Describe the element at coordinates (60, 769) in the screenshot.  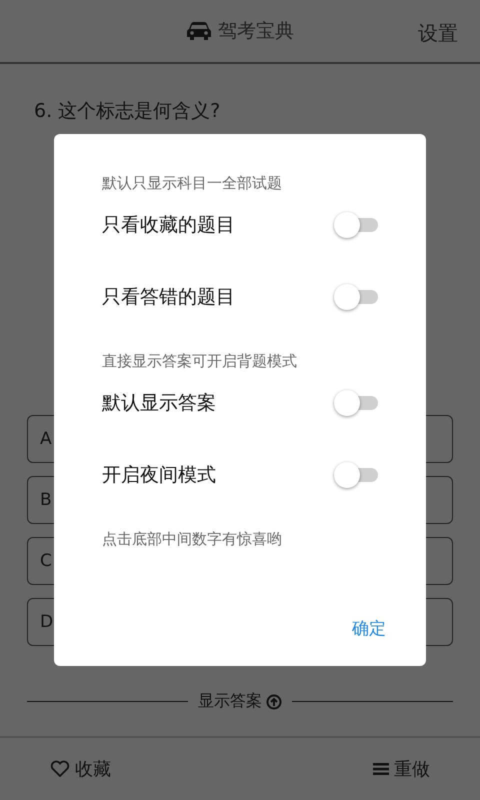
I see `heart-icon` at that location.